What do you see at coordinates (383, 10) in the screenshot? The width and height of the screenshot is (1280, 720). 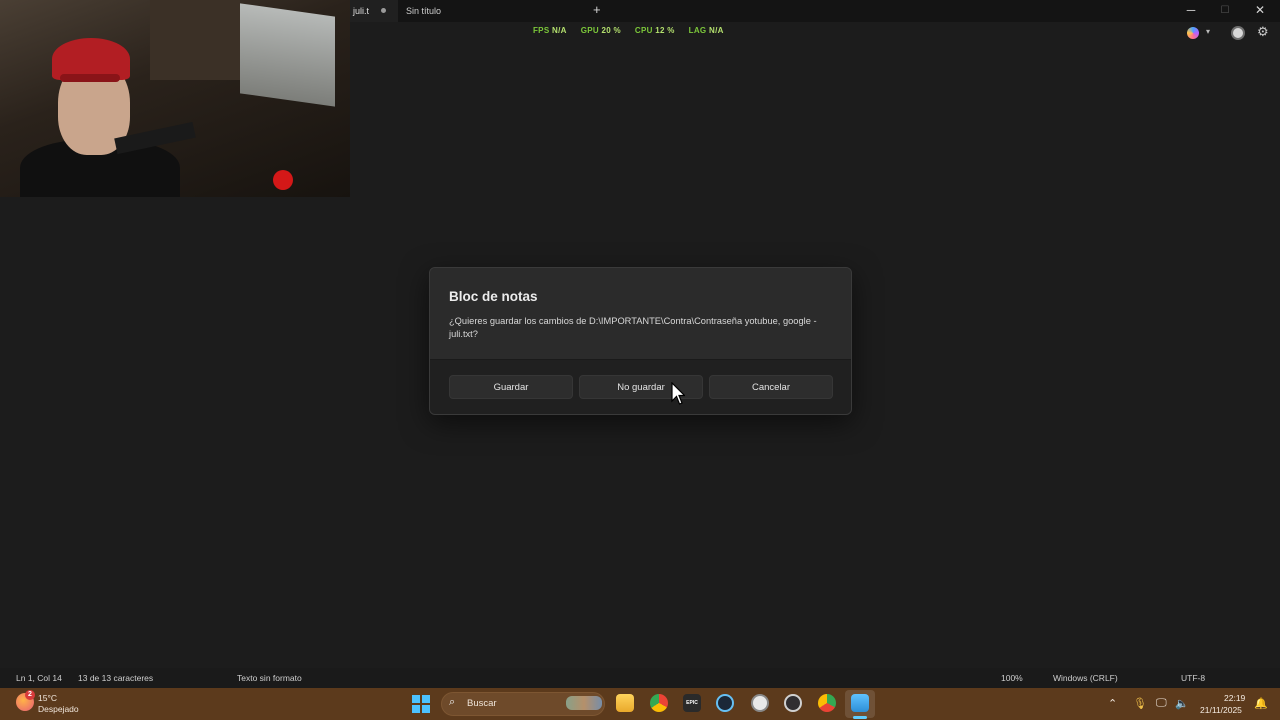 I see `unsaved-dot-icon` at bounding box center [383, 10].